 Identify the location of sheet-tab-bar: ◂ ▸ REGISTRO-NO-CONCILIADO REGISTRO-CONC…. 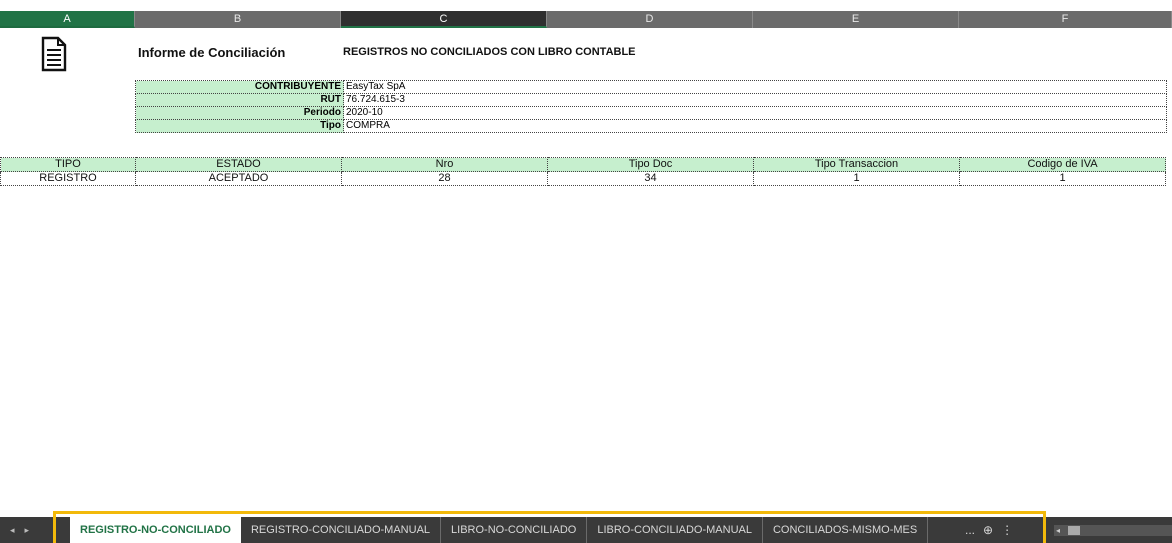
(586, 530).